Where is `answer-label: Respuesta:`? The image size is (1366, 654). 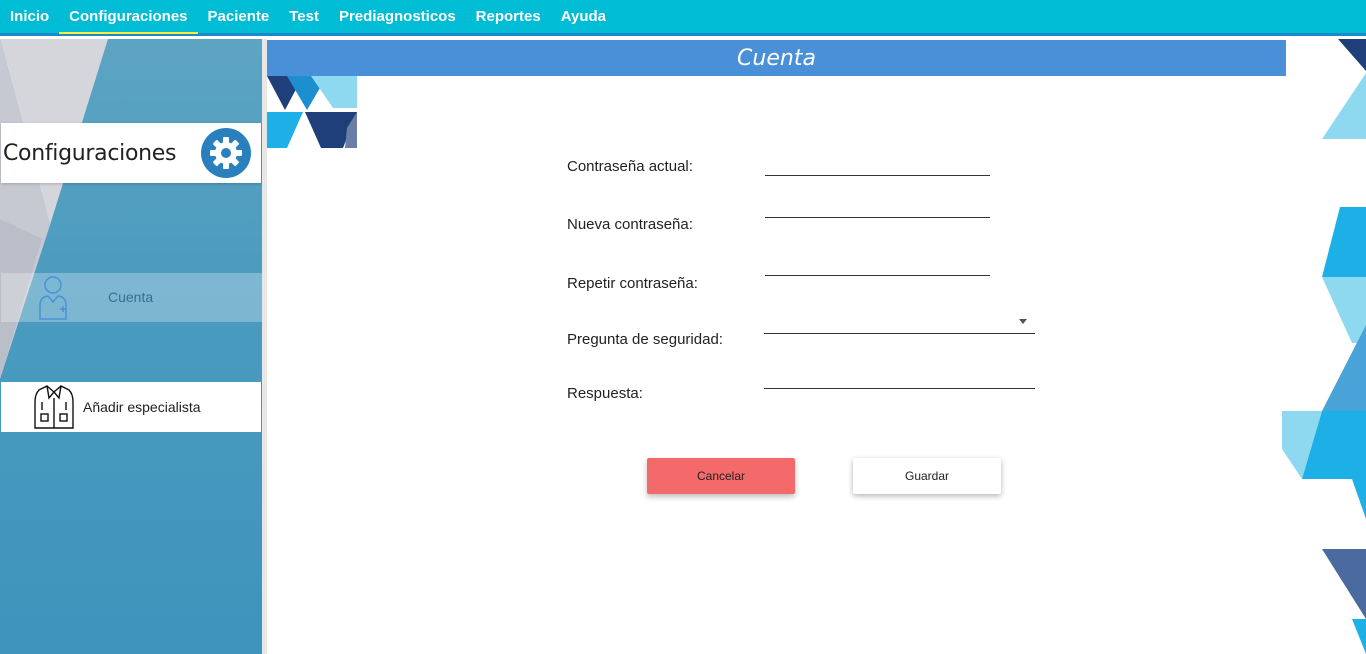 answer-label: Respuesta: is located at coordinates (605, 393).